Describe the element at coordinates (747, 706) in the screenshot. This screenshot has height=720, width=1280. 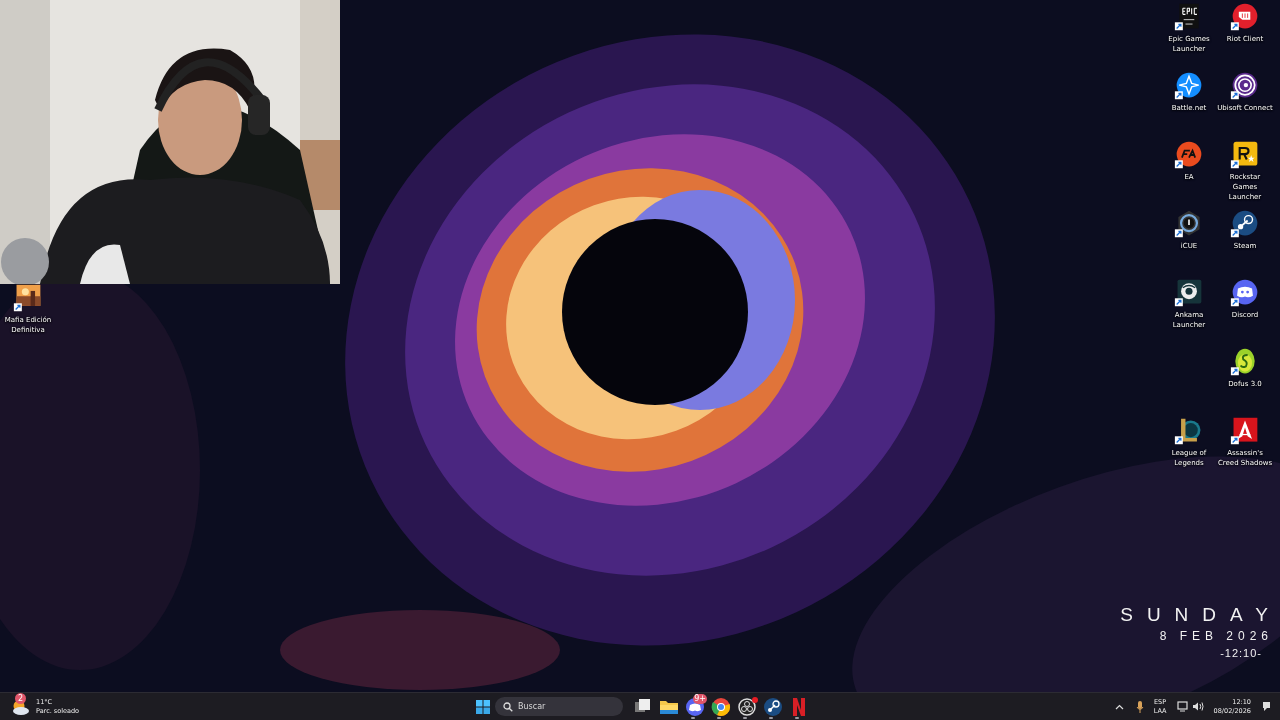
I see `record-circle-icon` at that location.